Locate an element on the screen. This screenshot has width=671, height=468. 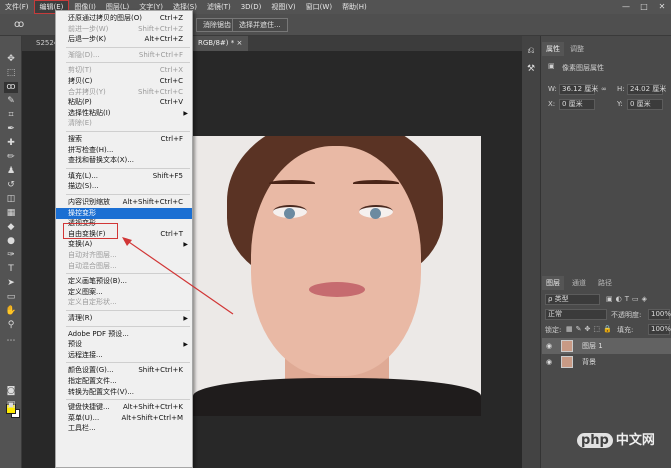
layer-name: 图层 1 is located at coordinates (592, 346).